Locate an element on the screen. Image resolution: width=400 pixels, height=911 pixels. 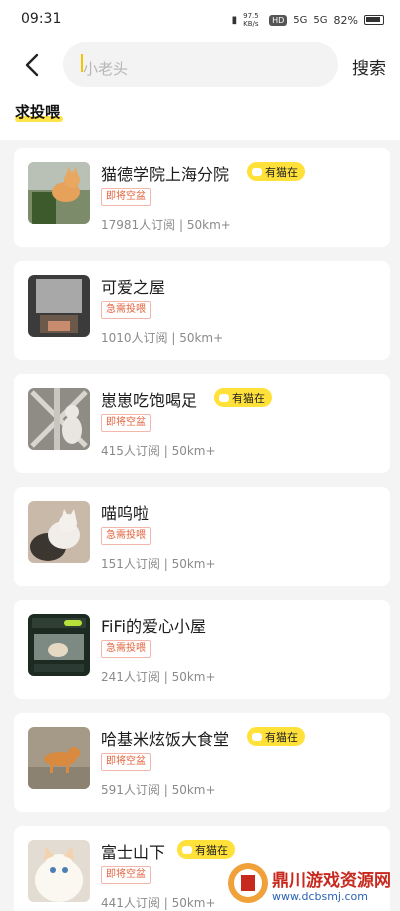
status-icons: ▮ 97.5 KB/s HD 5G 5G 82% is located at coordinates (308, 20).